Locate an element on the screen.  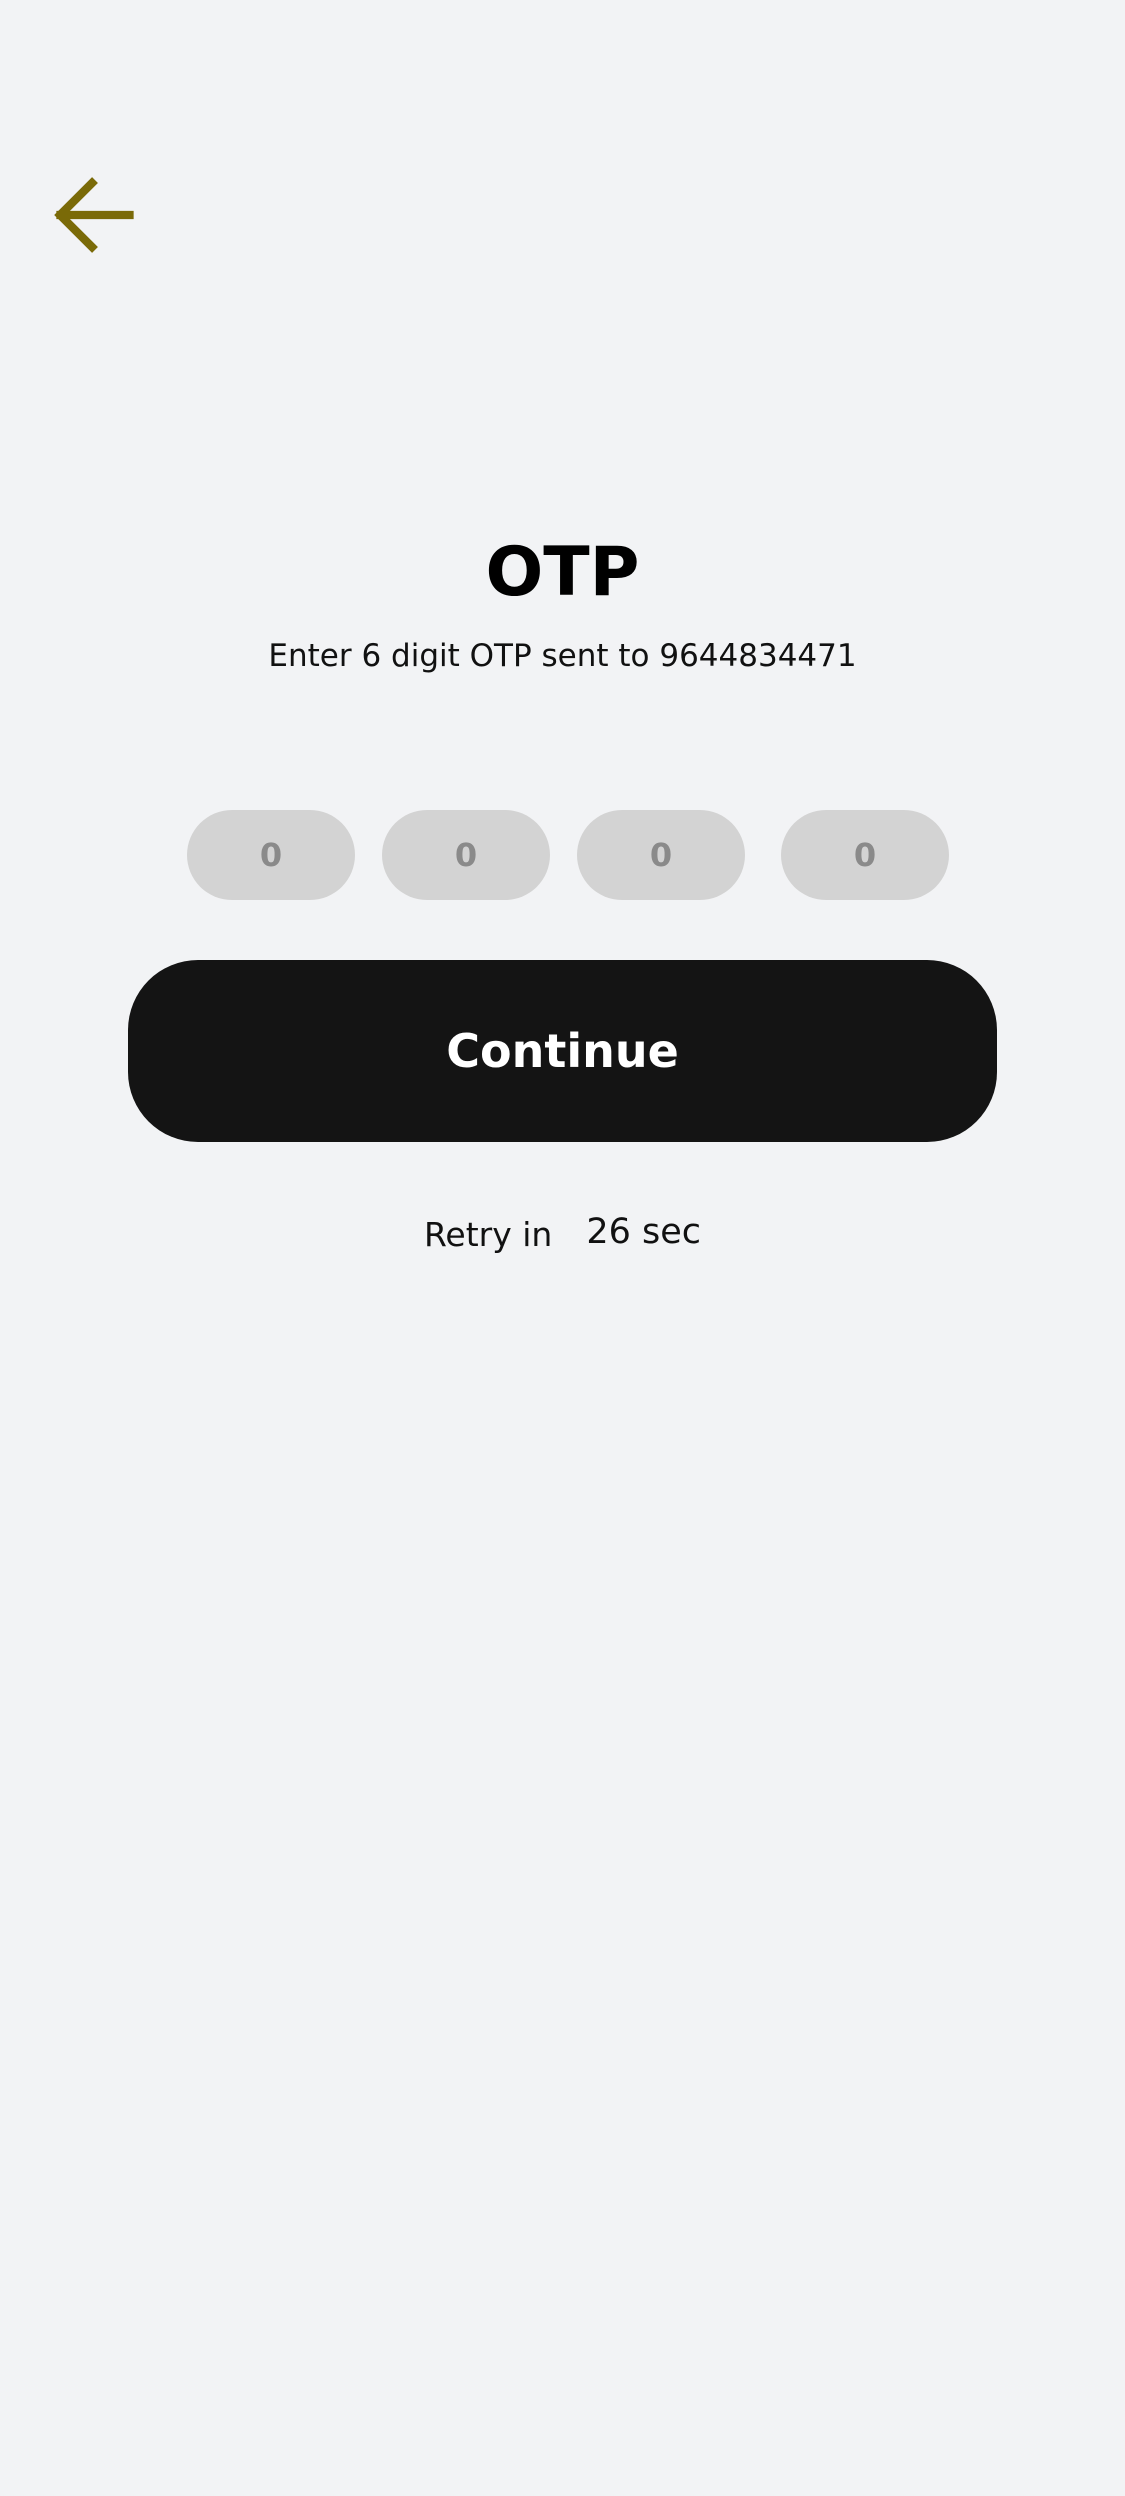
retry-label: Retry in is located at coordinates (488, 1234).